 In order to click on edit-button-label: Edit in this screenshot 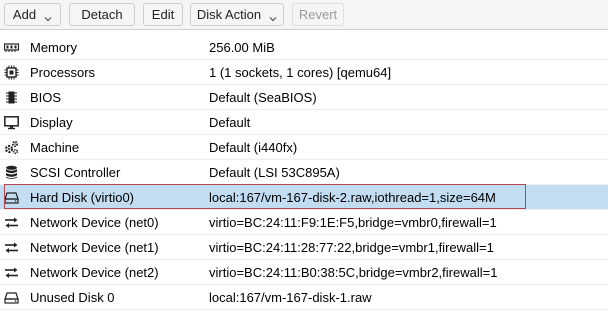, I will do `click(163, 14)`.